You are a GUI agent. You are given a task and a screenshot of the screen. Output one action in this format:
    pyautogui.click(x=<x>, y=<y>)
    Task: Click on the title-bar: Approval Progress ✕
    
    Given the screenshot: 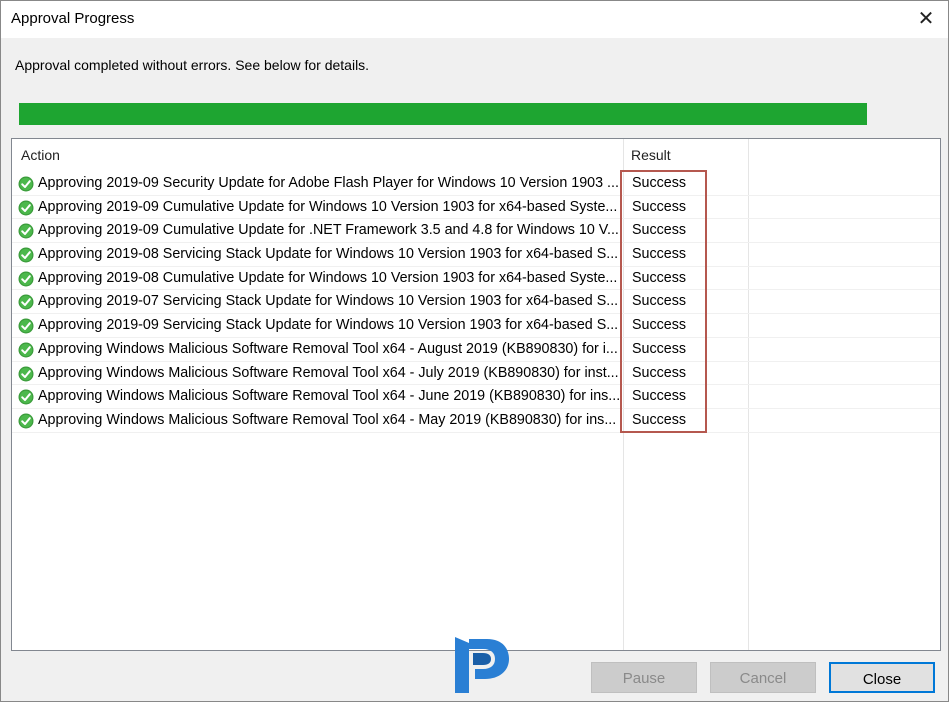 What is the action you would take?
    pyautogui.click(x=474, y=19)
    